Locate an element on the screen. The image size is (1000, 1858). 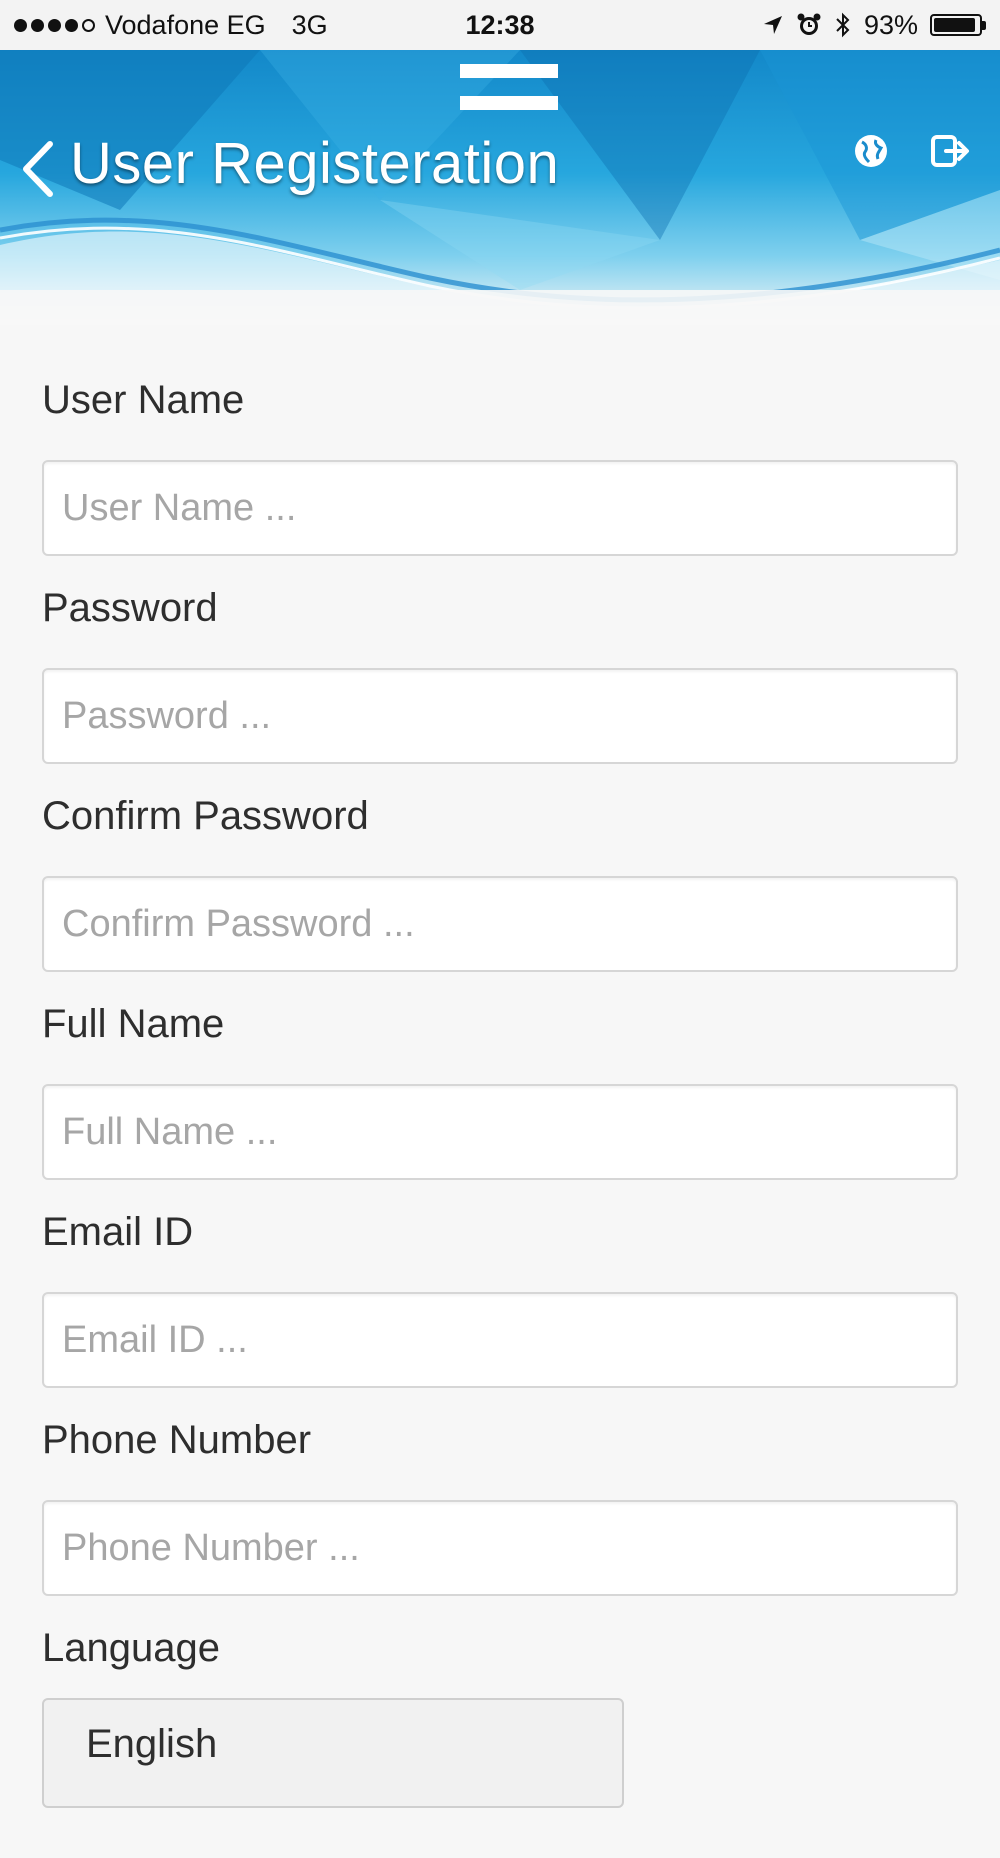
username-label: User Name is located at coordinates (143, 400).